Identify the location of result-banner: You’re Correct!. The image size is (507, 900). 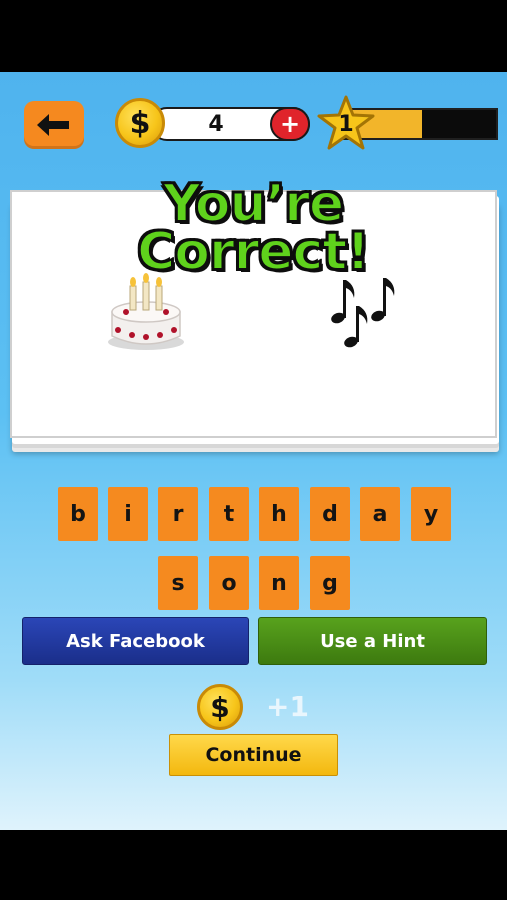
(253, 228).